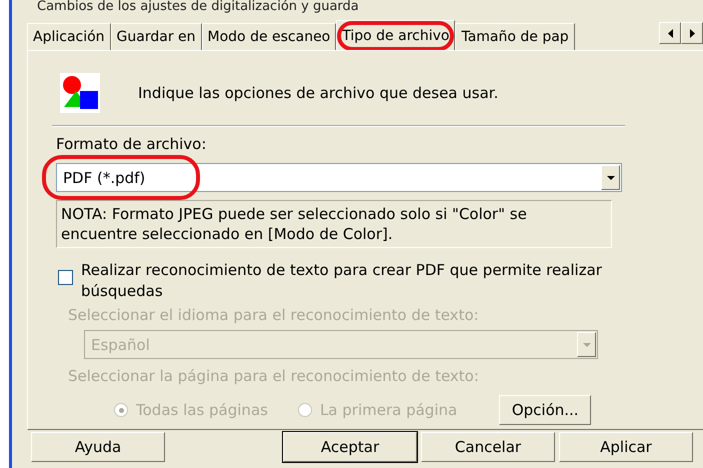  What do you see at coordinates (80, 93) in the screenshot?
I see `shapes-icon` at bounding box center [80, 93].